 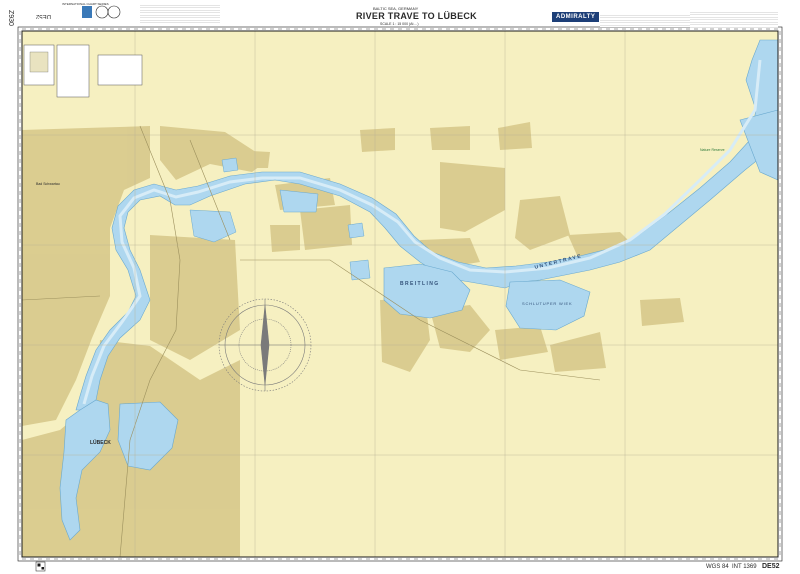 What do you see at coordinates (100, 443) in the screenshot?
I see `label-lubeck: LÜBECK` at bounding box center [100, 443].